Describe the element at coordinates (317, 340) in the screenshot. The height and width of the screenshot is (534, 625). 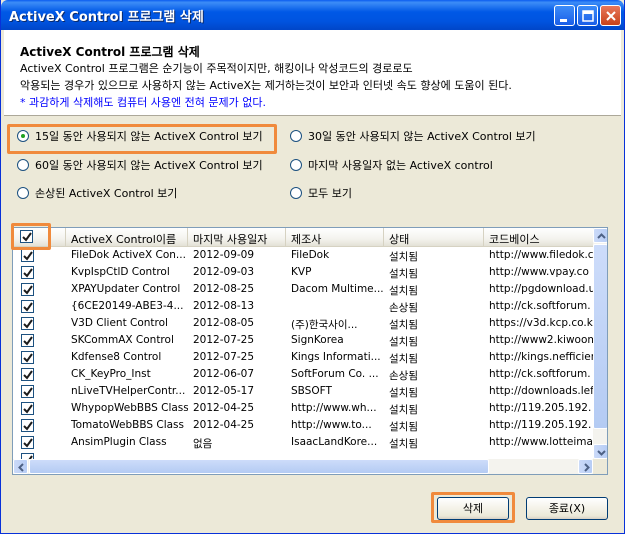
I see `cell-vendor: SignKorea` at that location.